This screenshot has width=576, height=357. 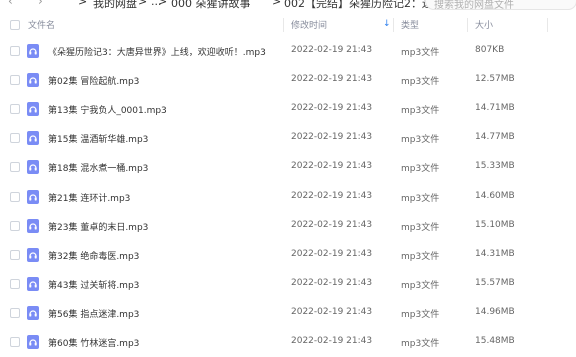 I want to click on file-name: 第23集 董卓的末日.mp3, so click(x=98, y=226).